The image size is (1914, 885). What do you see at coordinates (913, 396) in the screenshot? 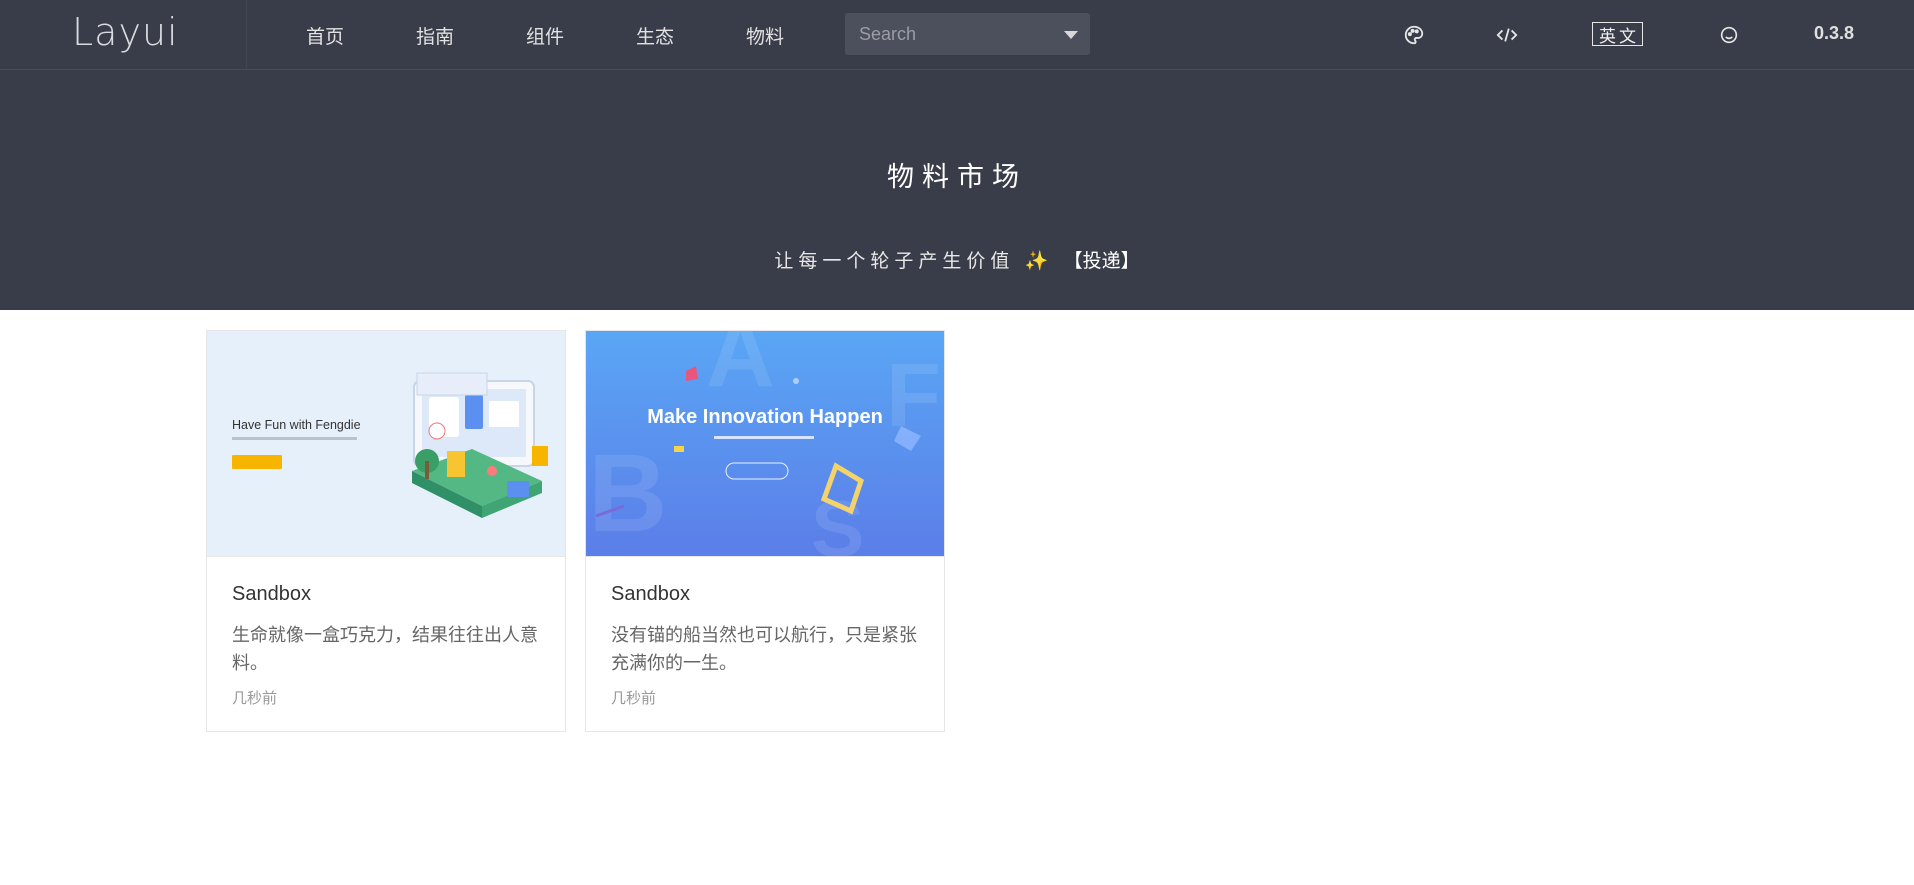
I see `svg-text: F` at bounding box center [913, 396].